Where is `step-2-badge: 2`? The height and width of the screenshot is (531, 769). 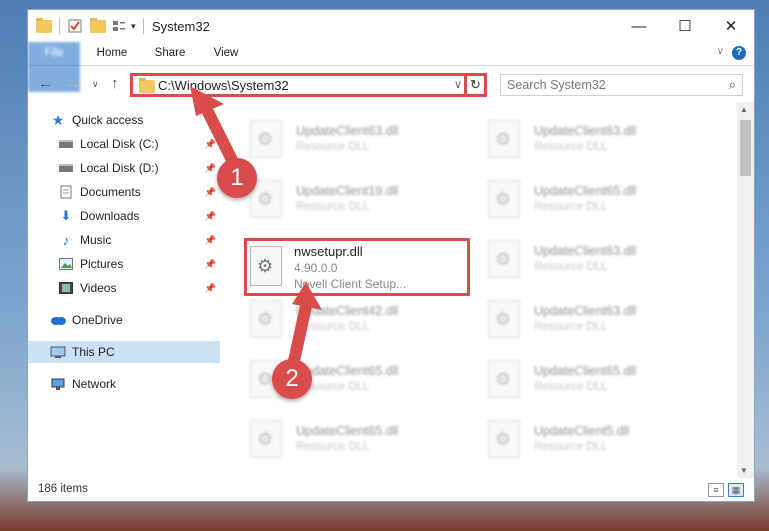
step-2-badge: 2 is located at coordinates (292, 379).